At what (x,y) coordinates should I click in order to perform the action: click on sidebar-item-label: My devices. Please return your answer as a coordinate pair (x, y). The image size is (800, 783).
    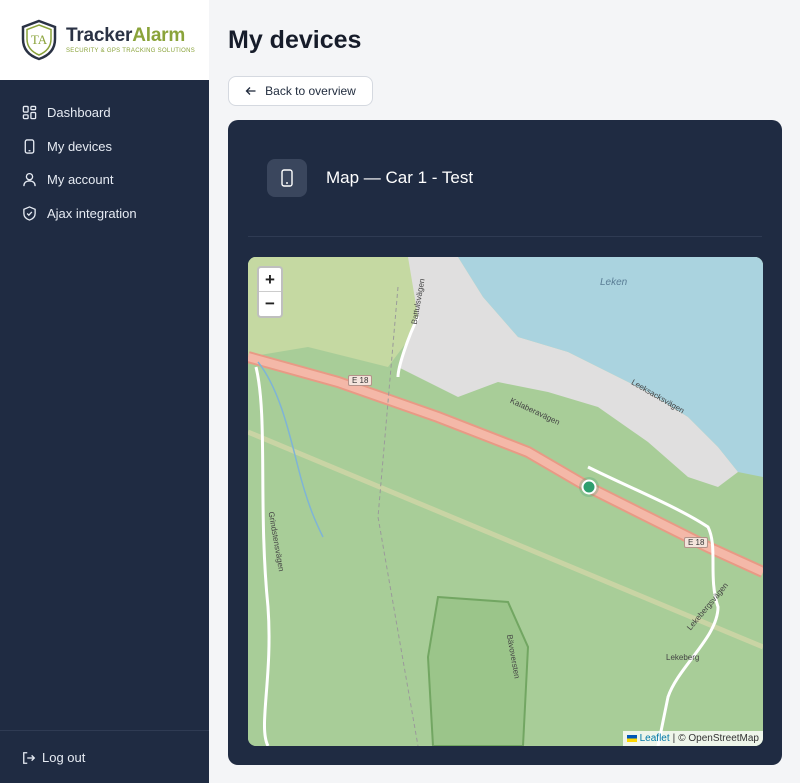
    Looking at the image, I should click on (80, 146).